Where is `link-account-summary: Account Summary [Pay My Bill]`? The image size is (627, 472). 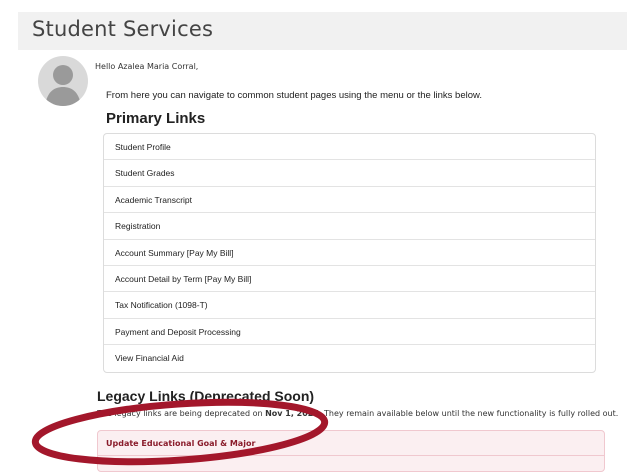 link-account-summary: Account Summary [Pay My Bill] is located at coordinates (349, 253).